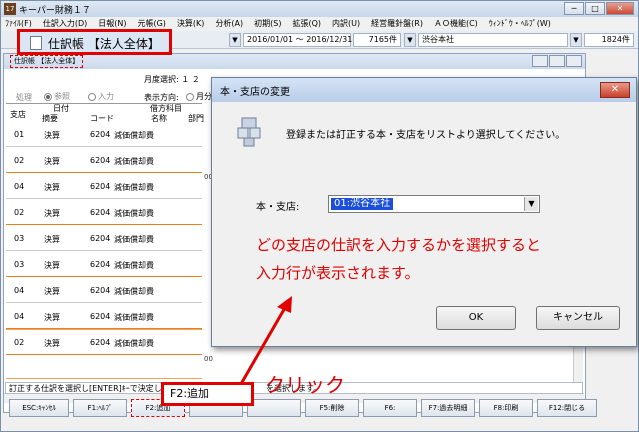 The width and height of the screenshot is (639, 432). I want to click on journal-close-button, so click(574, 61).